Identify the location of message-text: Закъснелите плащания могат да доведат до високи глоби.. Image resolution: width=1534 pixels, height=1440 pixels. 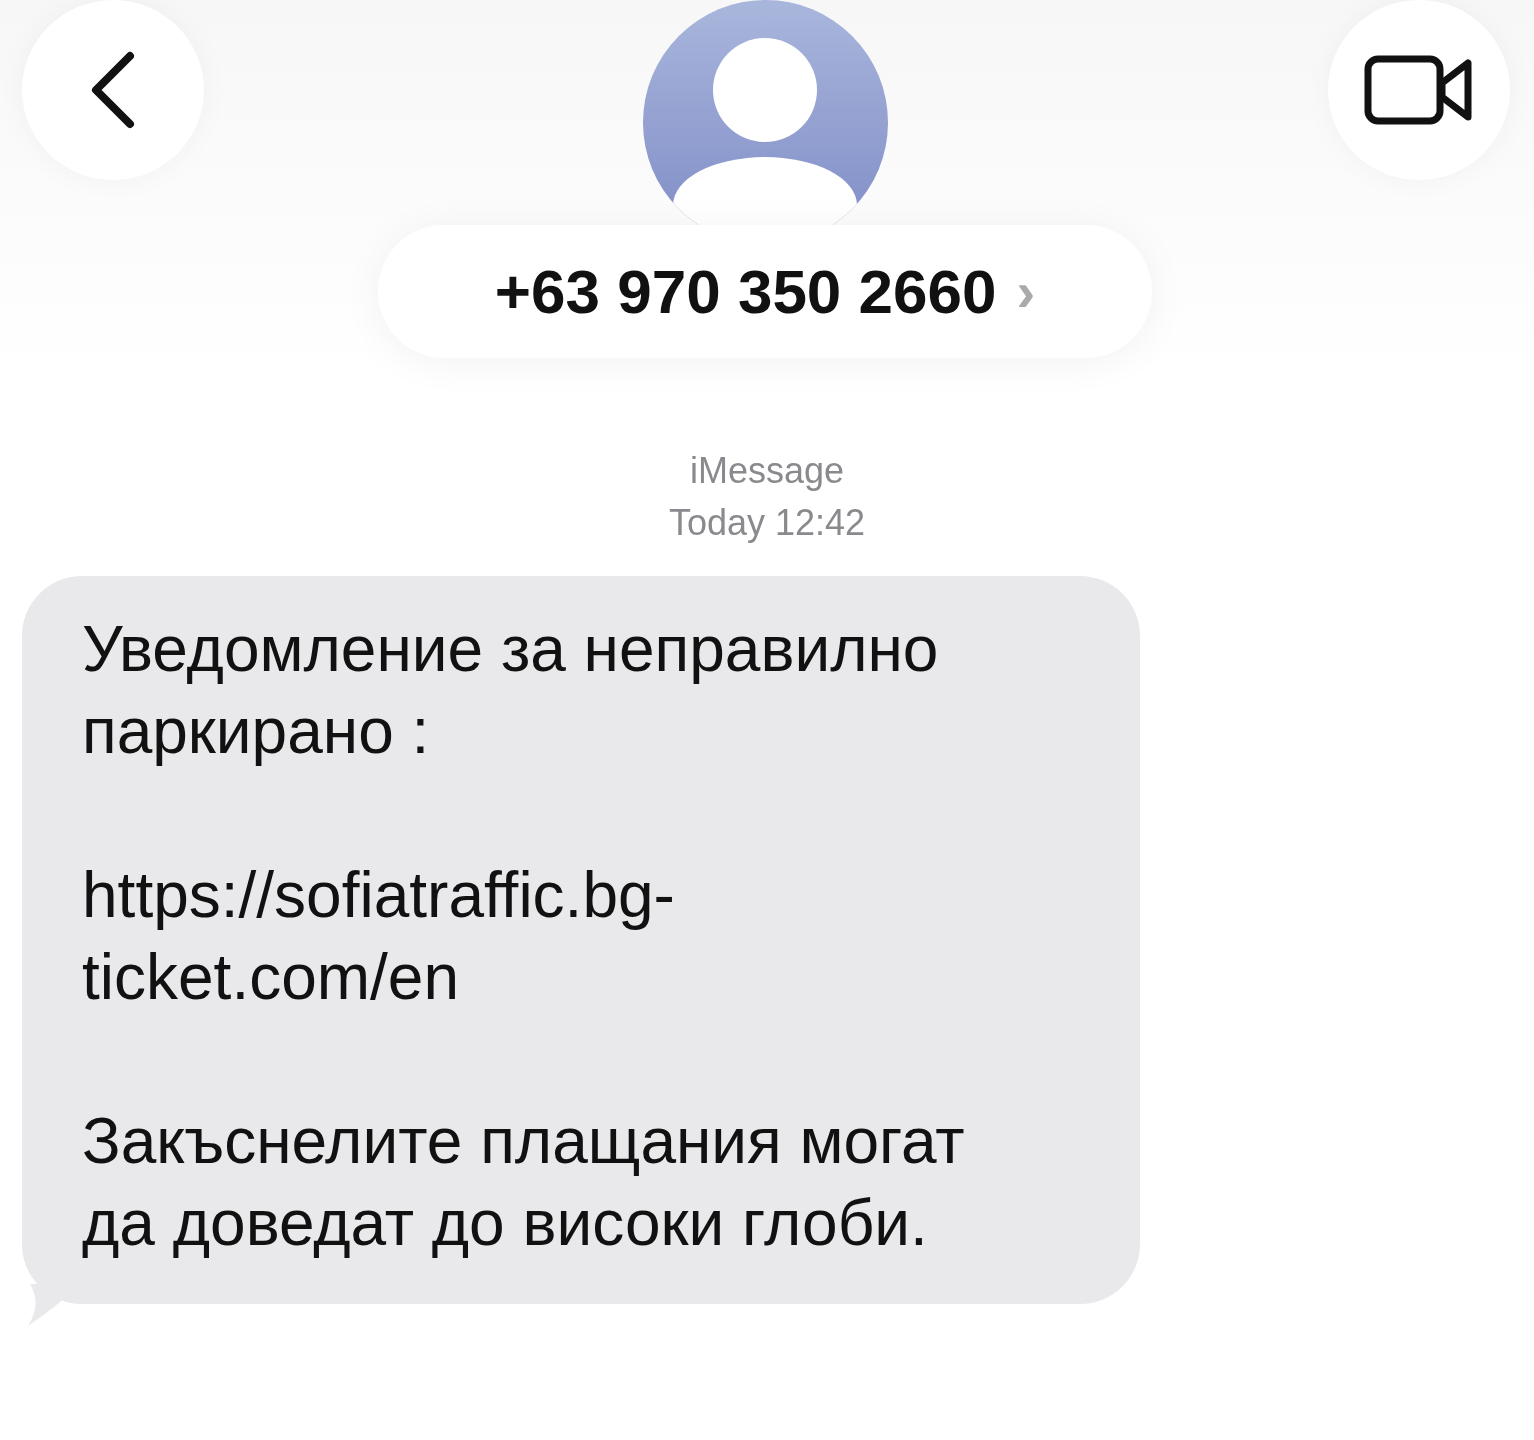
(524, 1182).